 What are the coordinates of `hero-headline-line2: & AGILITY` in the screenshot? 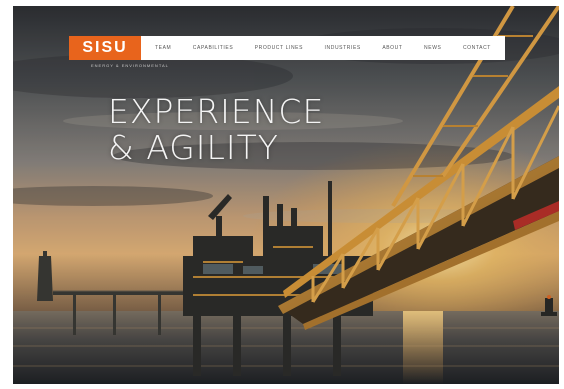 It's located at (193, 147).